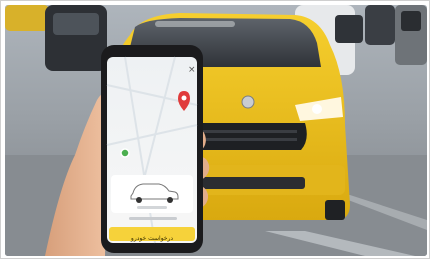 The image size is (430, 259). I want to click on vehicle-caption, so click(152, 207).